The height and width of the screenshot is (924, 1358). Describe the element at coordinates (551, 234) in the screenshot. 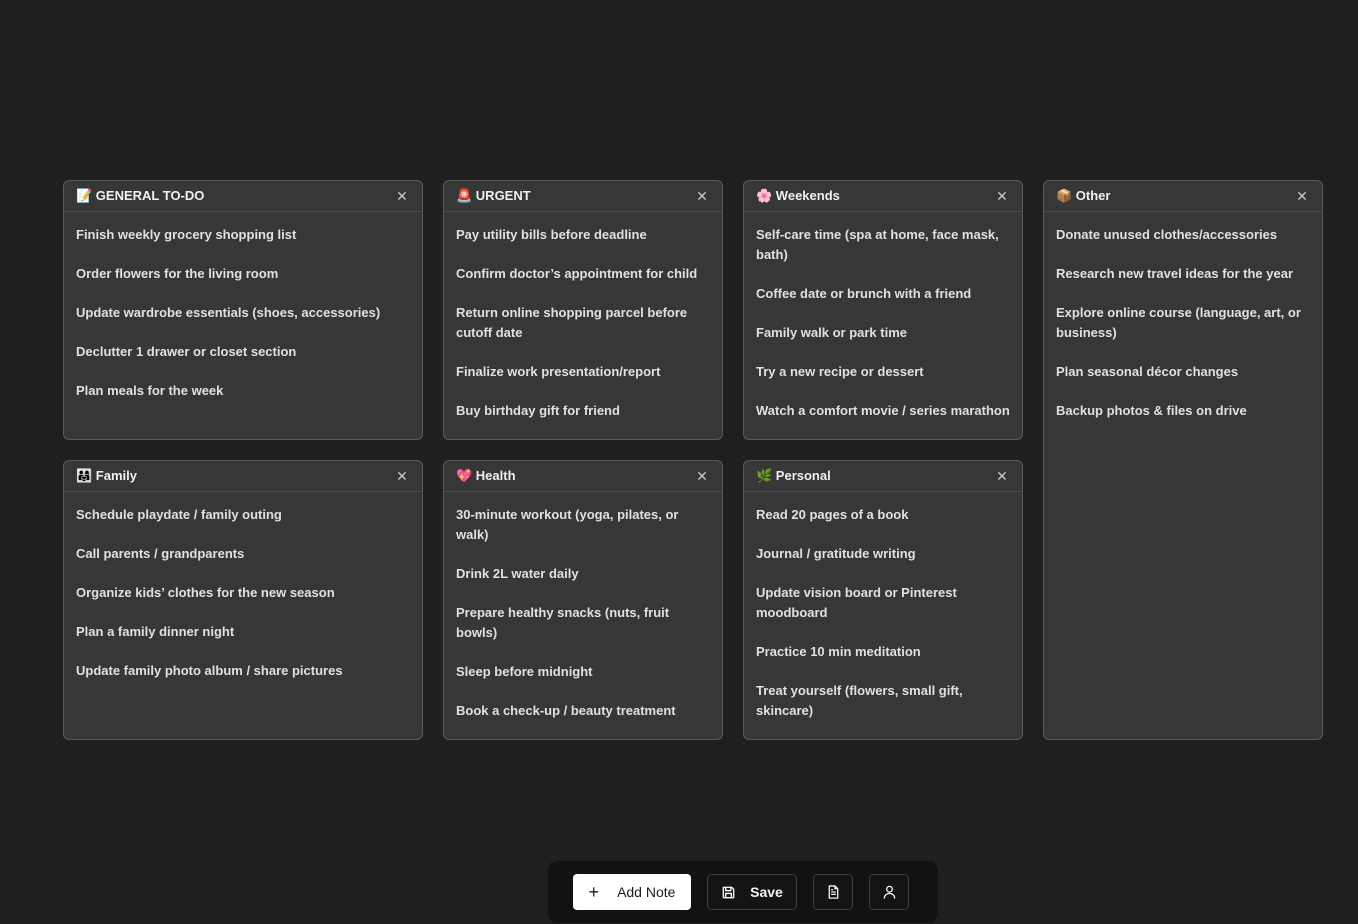

I see `list-item: Pay utility bills before deadline` at that location.